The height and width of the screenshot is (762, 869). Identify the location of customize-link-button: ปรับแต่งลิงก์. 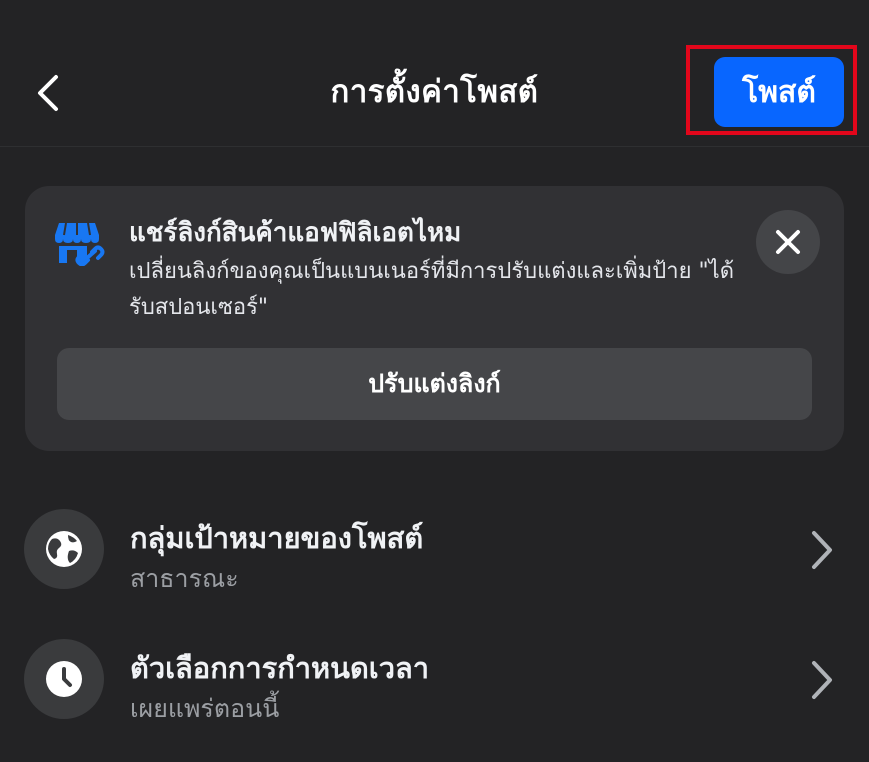
(434, 384).